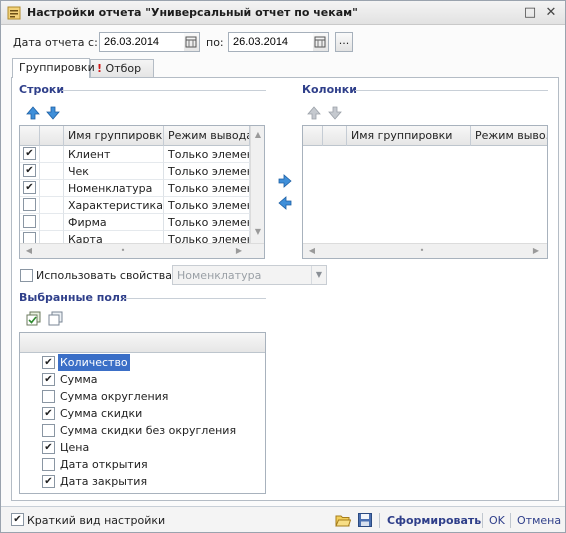 The image size is (566, 533). What do you see at coordinates (148, 430) in the screenshot?
I see `field-label: Сумма скидки без округления` at bounding box center [148, 430].